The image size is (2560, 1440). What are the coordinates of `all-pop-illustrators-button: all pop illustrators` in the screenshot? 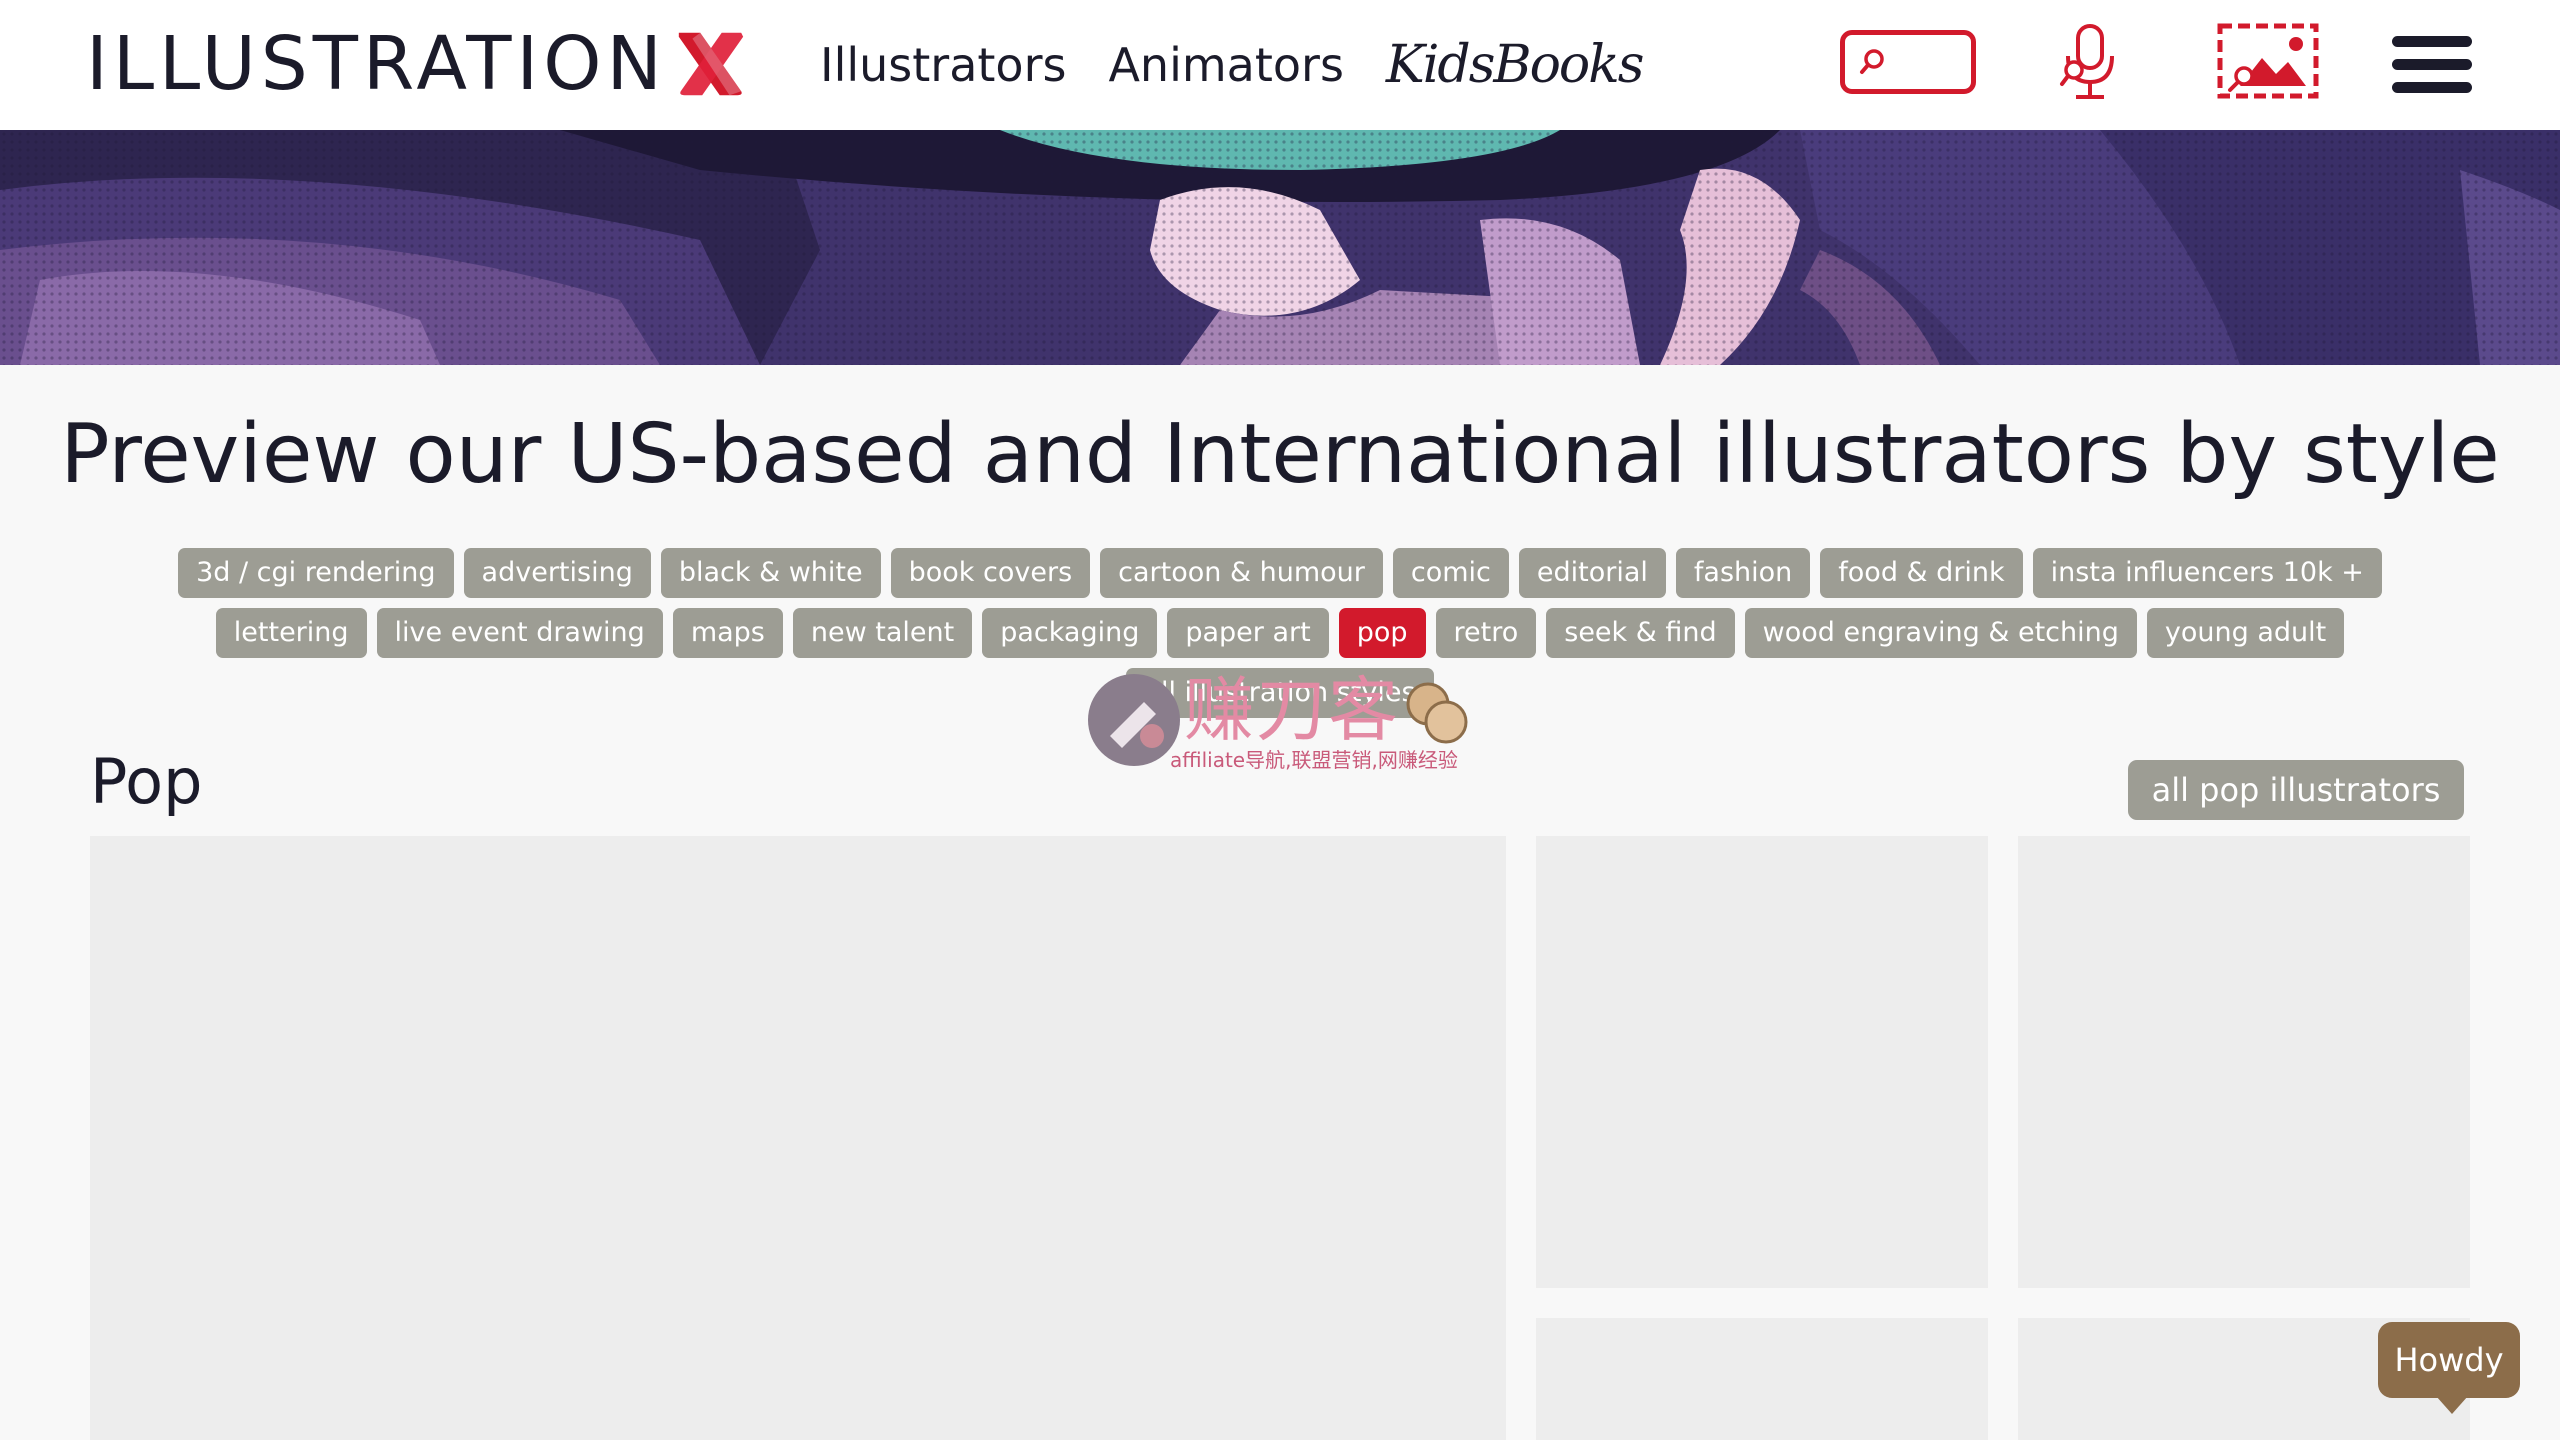 It's located at (2296, 790).